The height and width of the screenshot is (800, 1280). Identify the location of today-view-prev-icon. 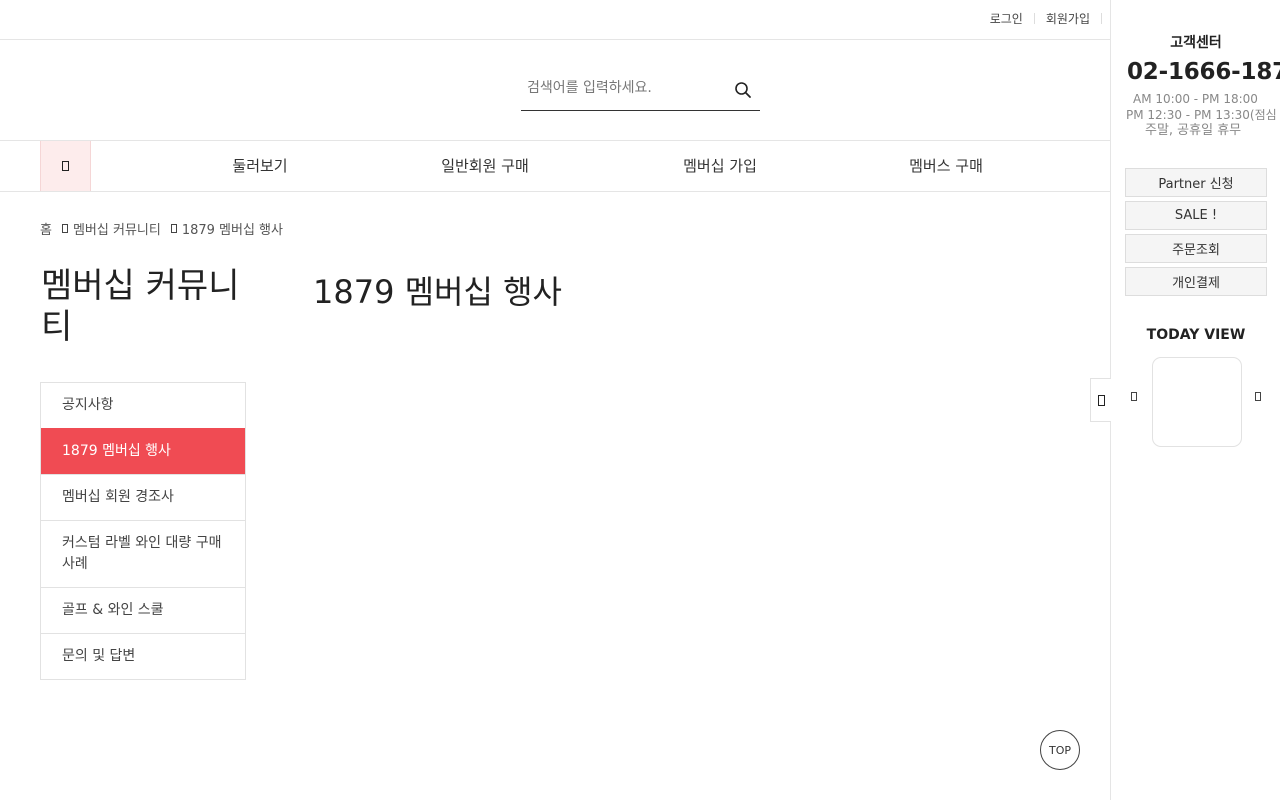
(1134, 396).